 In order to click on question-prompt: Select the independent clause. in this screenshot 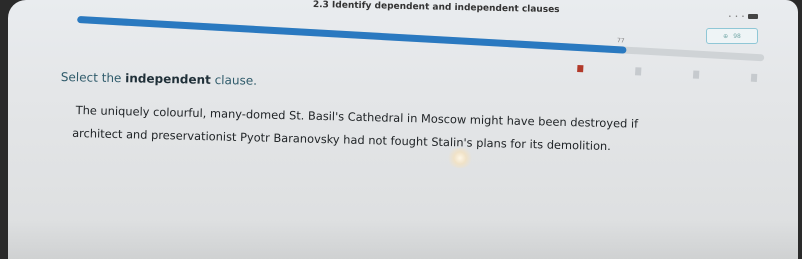, I will do `click(159, 79)`.